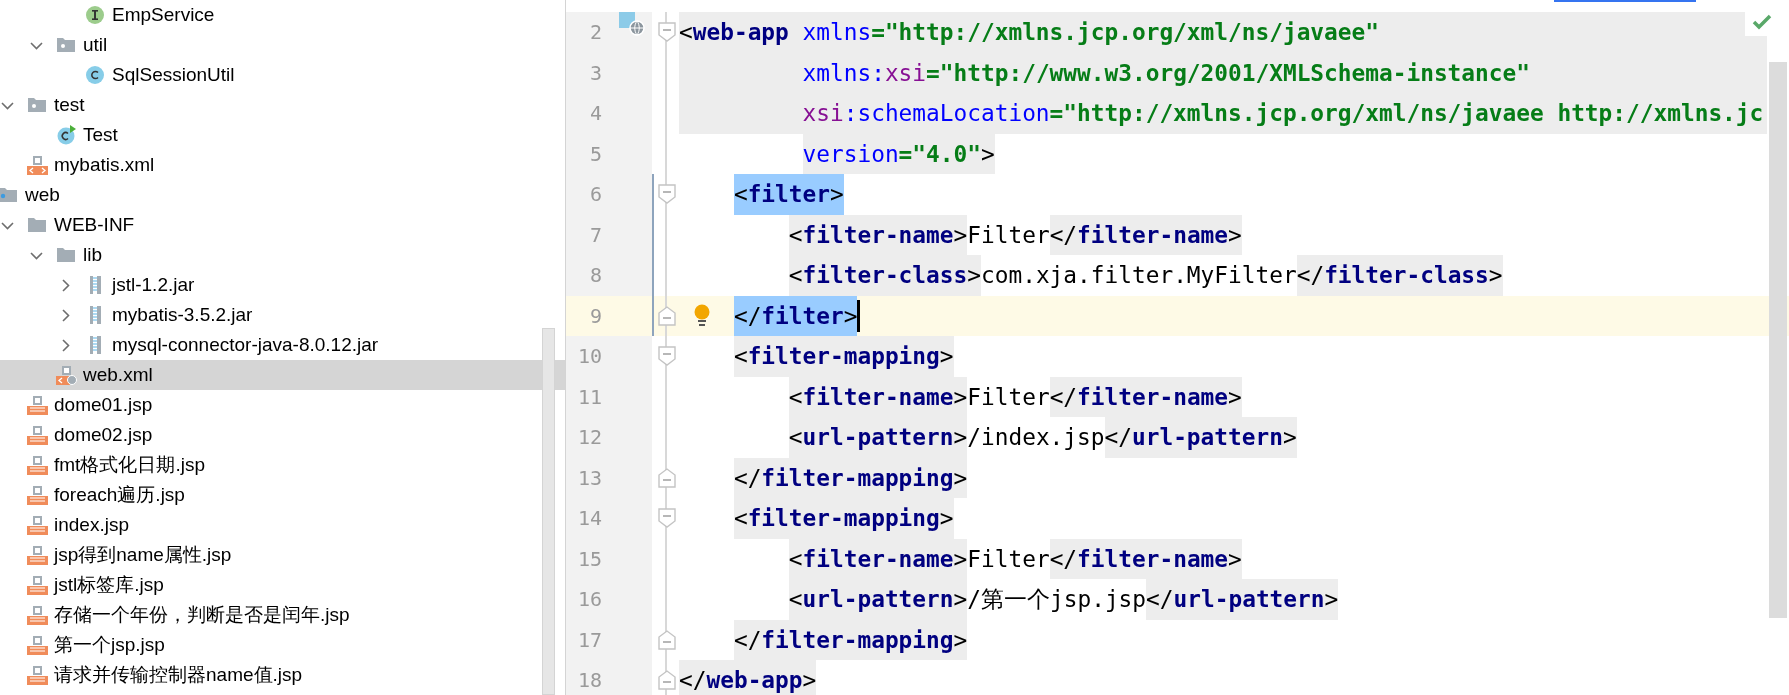  I want to click on tree-item: jstl标签库.jsp, so click(282, 585).